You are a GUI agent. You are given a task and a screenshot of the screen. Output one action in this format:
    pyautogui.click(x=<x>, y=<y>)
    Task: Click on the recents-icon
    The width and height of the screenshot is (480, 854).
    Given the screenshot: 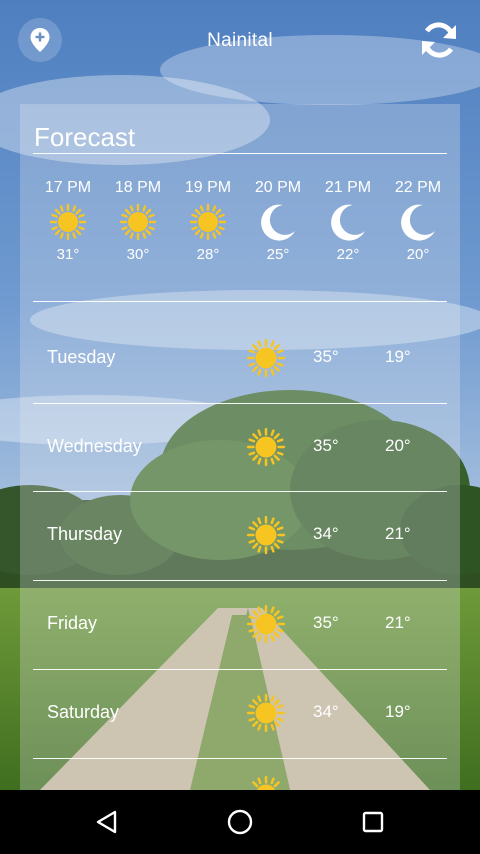 What is the action you would take?
    pyautogui.click(x=373, y=822)
    